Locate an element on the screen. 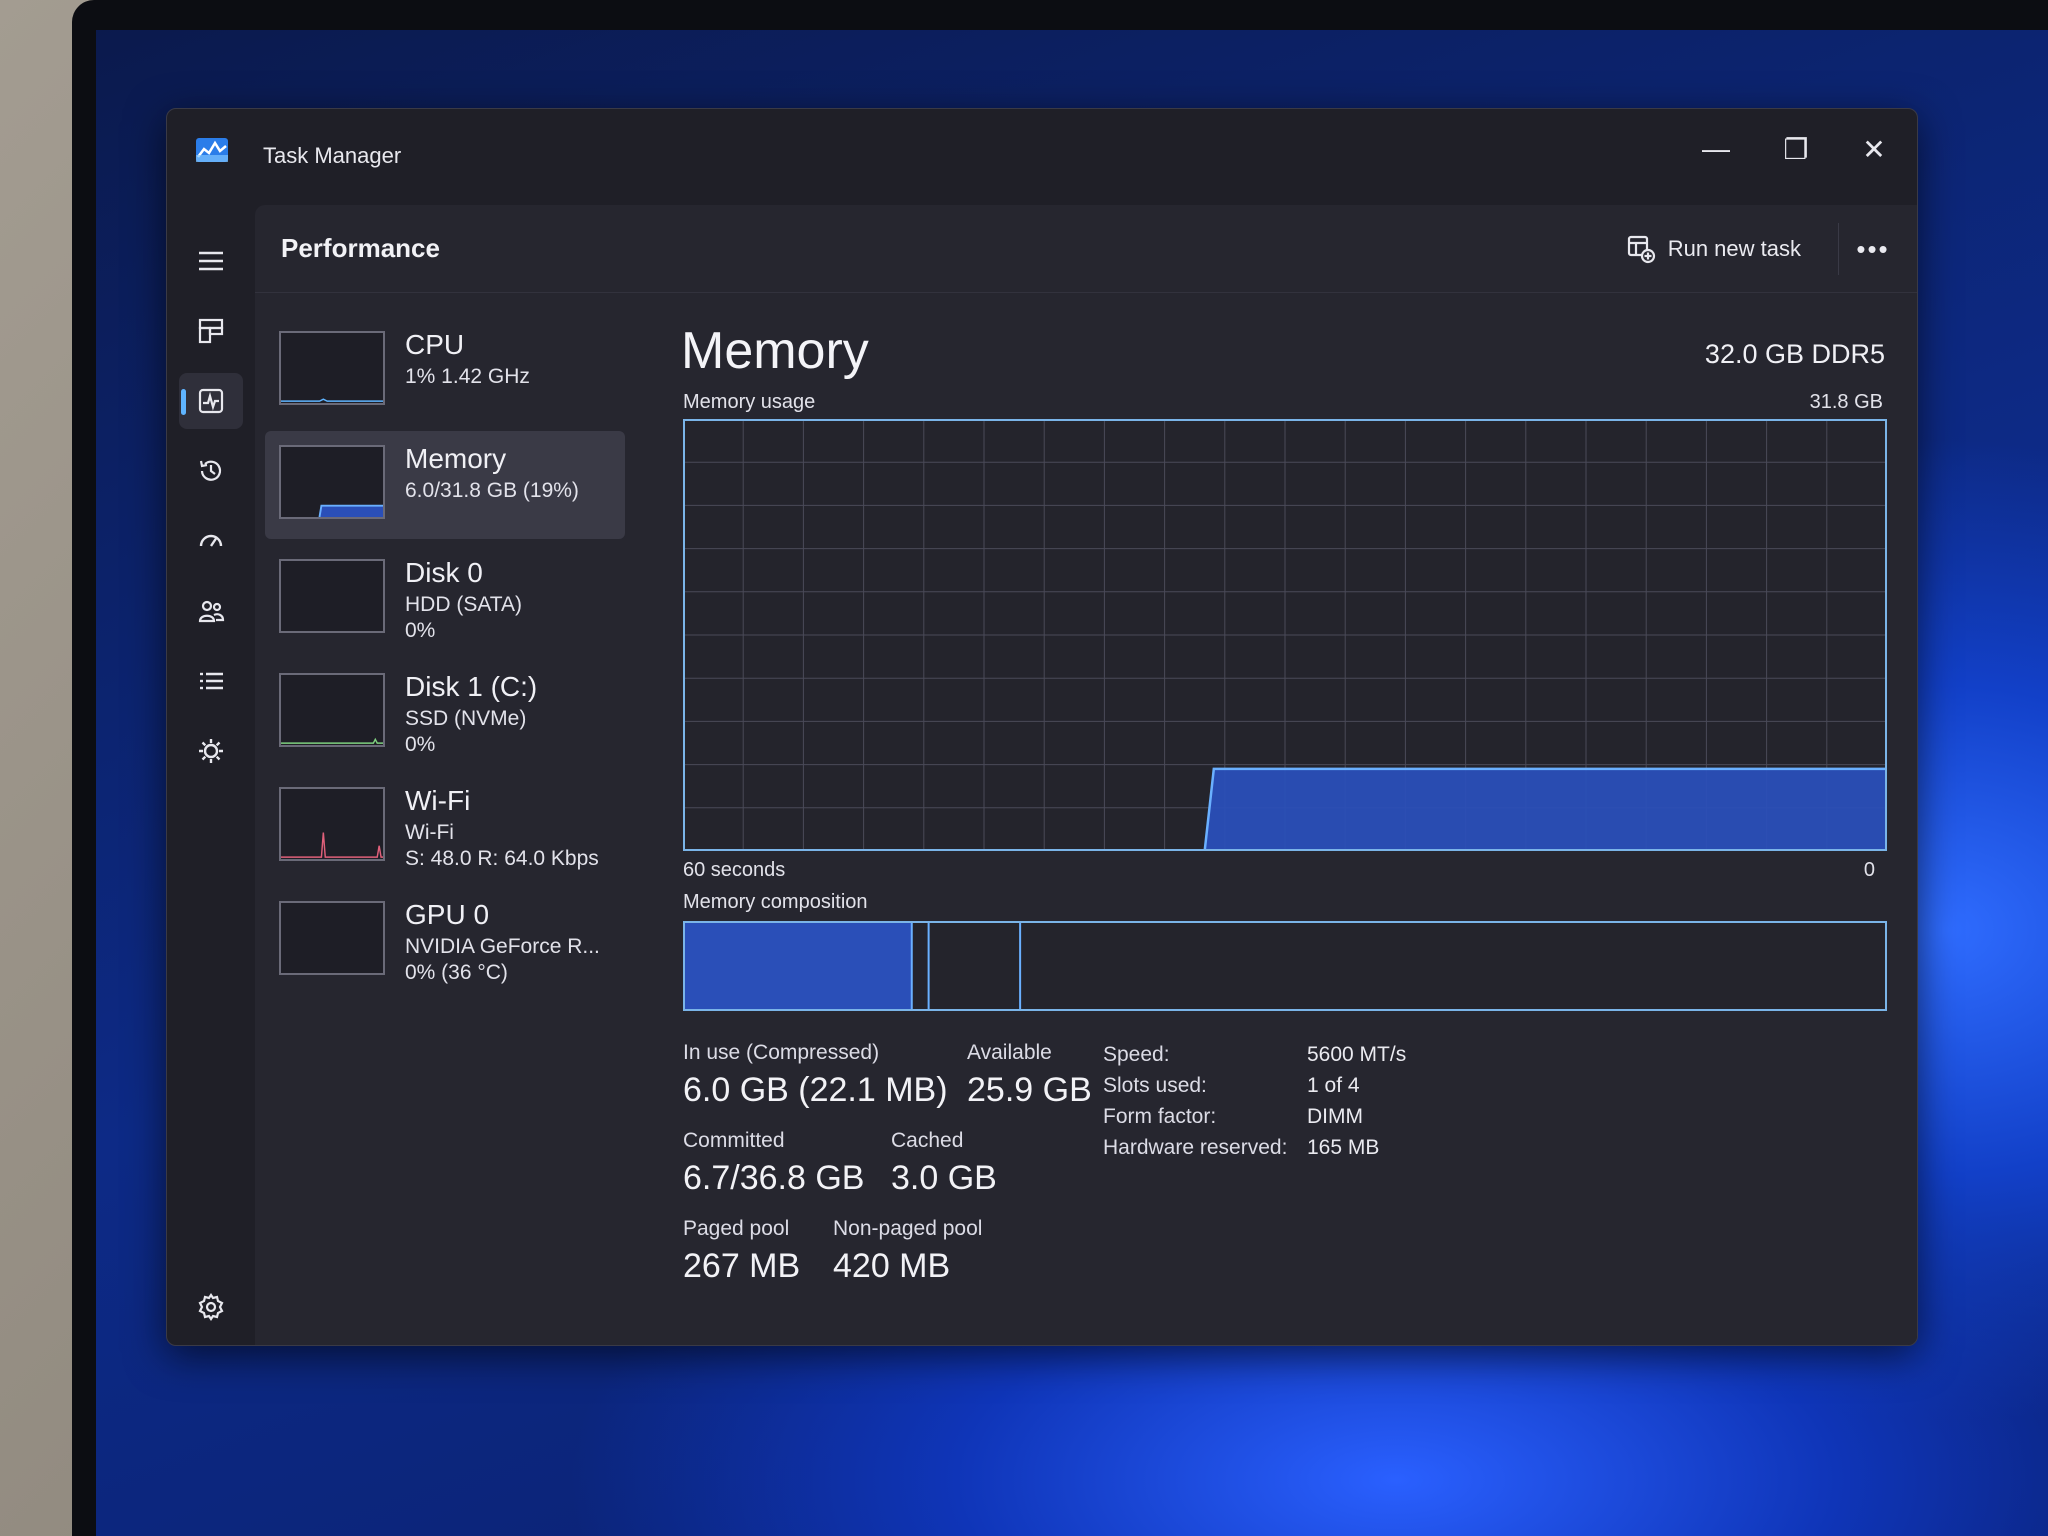  device-item-memory: Memory 6.0/31.8 GB (19%) is located at coordinates (445, 485).